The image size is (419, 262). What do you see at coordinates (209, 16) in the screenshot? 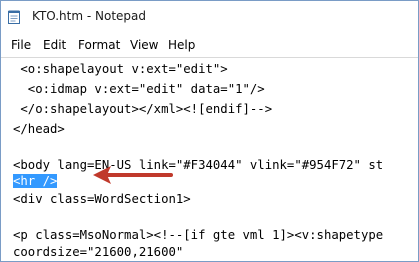
I see `title-bar: KTO.htm - Notepad` at bounding box center [209, 16].